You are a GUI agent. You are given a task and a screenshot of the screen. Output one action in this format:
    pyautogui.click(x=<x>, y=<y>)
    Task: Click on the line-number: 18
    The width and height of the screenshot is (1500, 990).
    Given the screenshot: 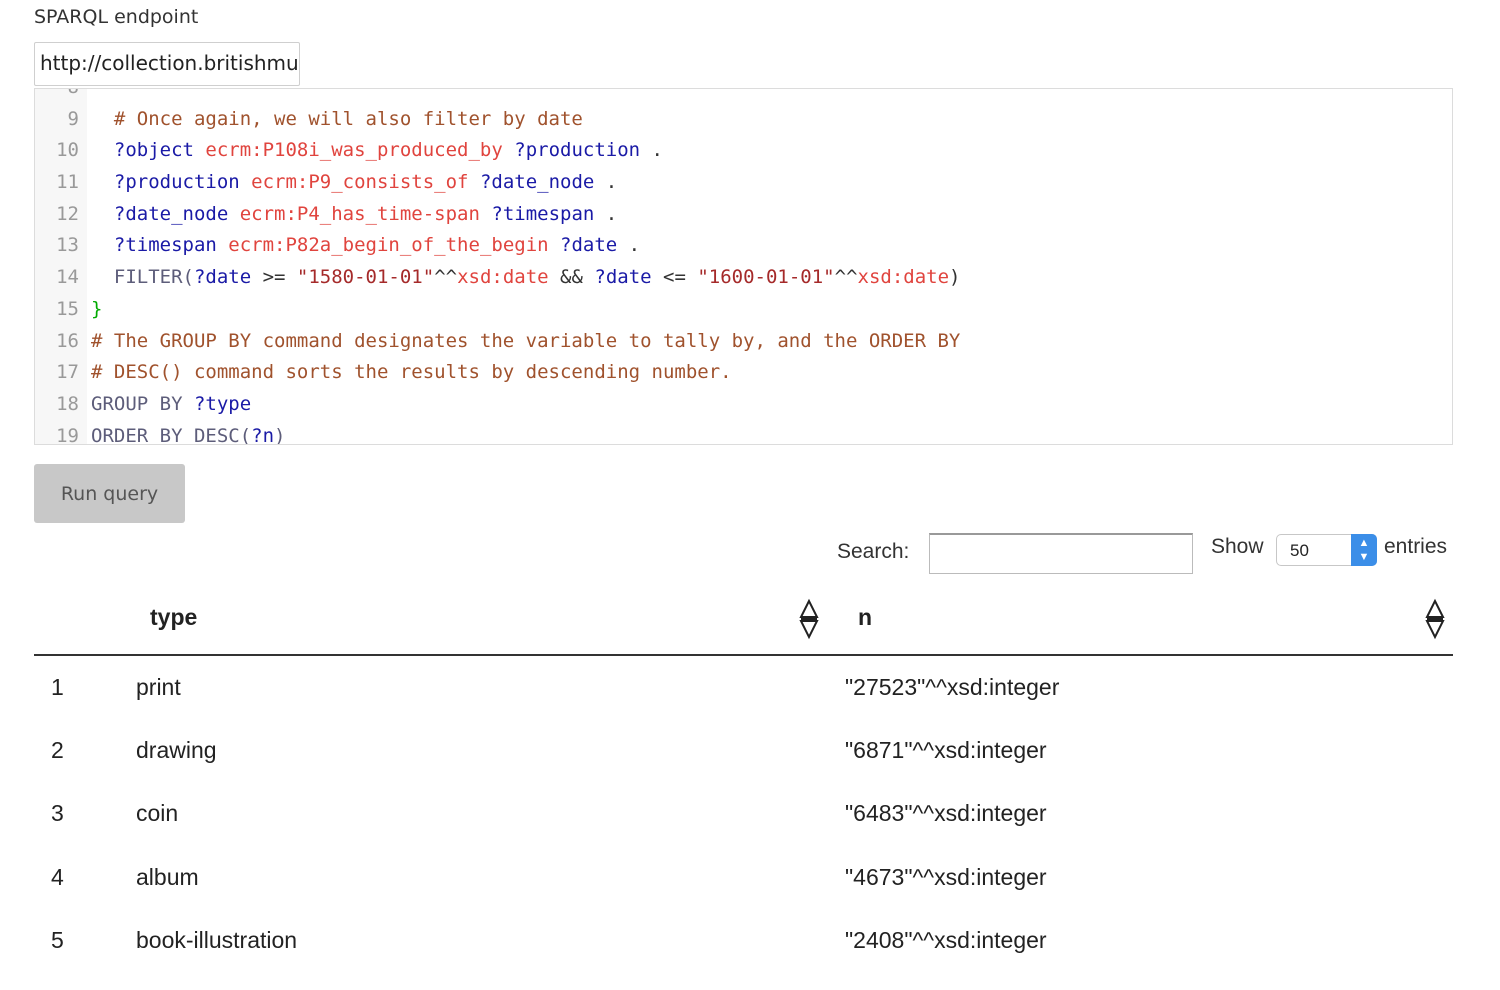 What is the action you would take?
    pyautogui.click(x=67, y=403)
    